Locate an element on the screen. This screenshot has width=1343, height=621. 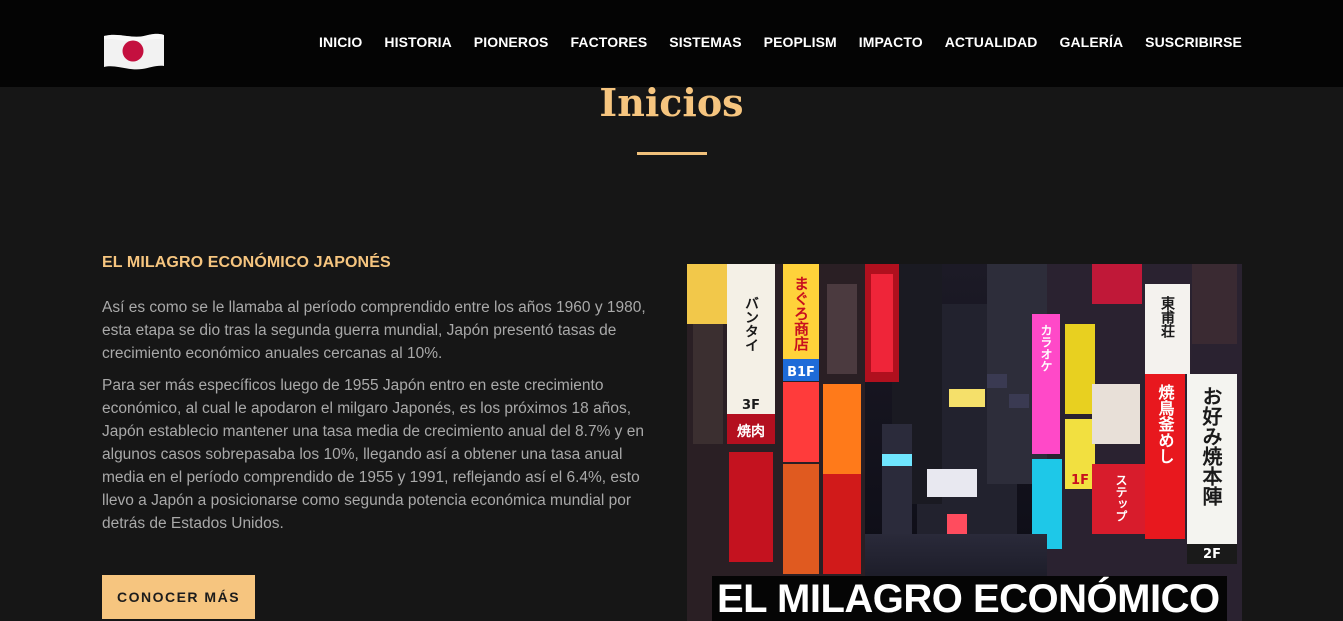
section-heading: EL MILAGRO ECONÓMICO JAPONÉS is located at coordinates (246, 262).